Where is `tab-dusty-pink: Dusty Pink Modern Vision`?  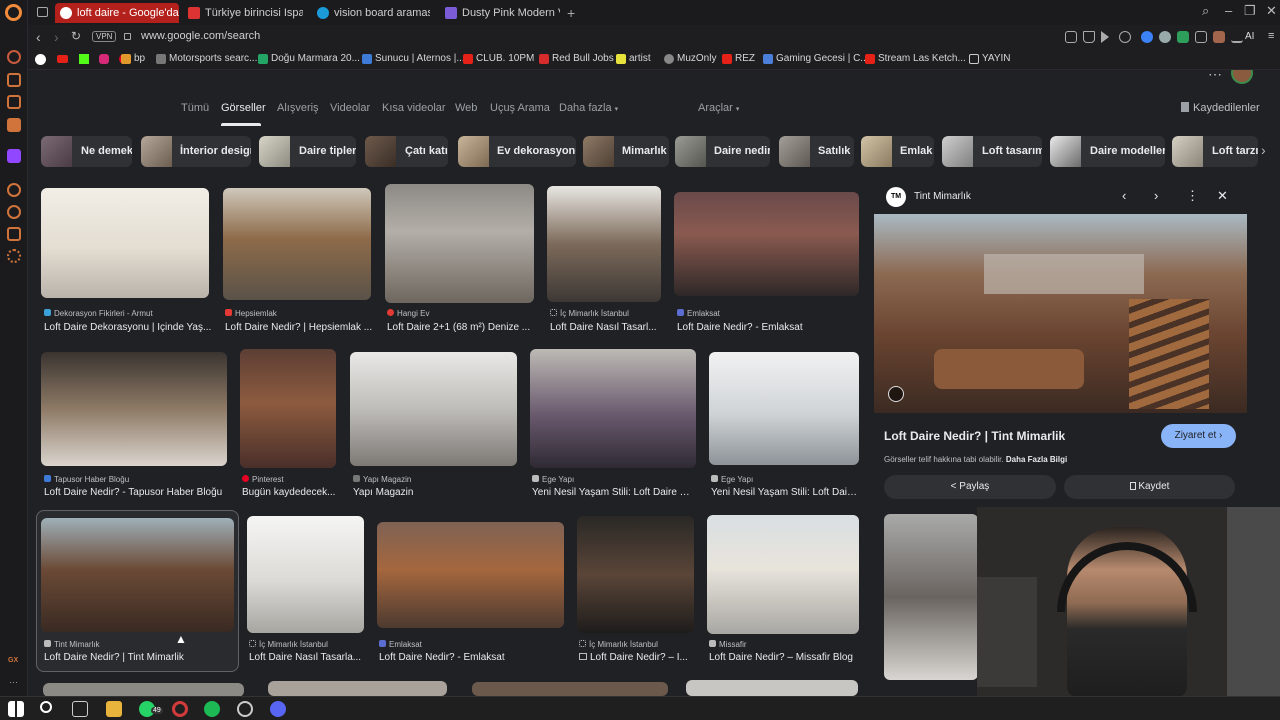
tab-dusty-pink: Dusty Pink Modern Vision is located at coordinates (500, 13).